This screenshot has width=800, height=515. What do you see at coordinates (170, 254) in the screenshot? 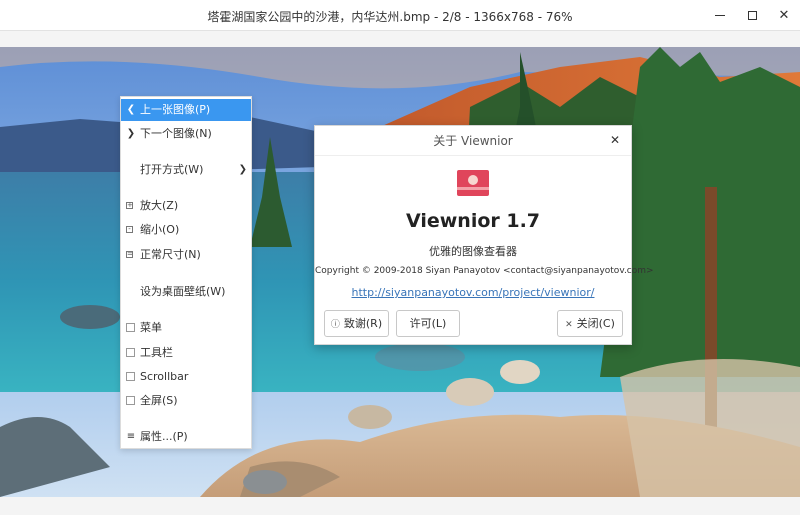
I see `menu-item-label: 正常尺寸(N)` at bounding box center [170, 254].